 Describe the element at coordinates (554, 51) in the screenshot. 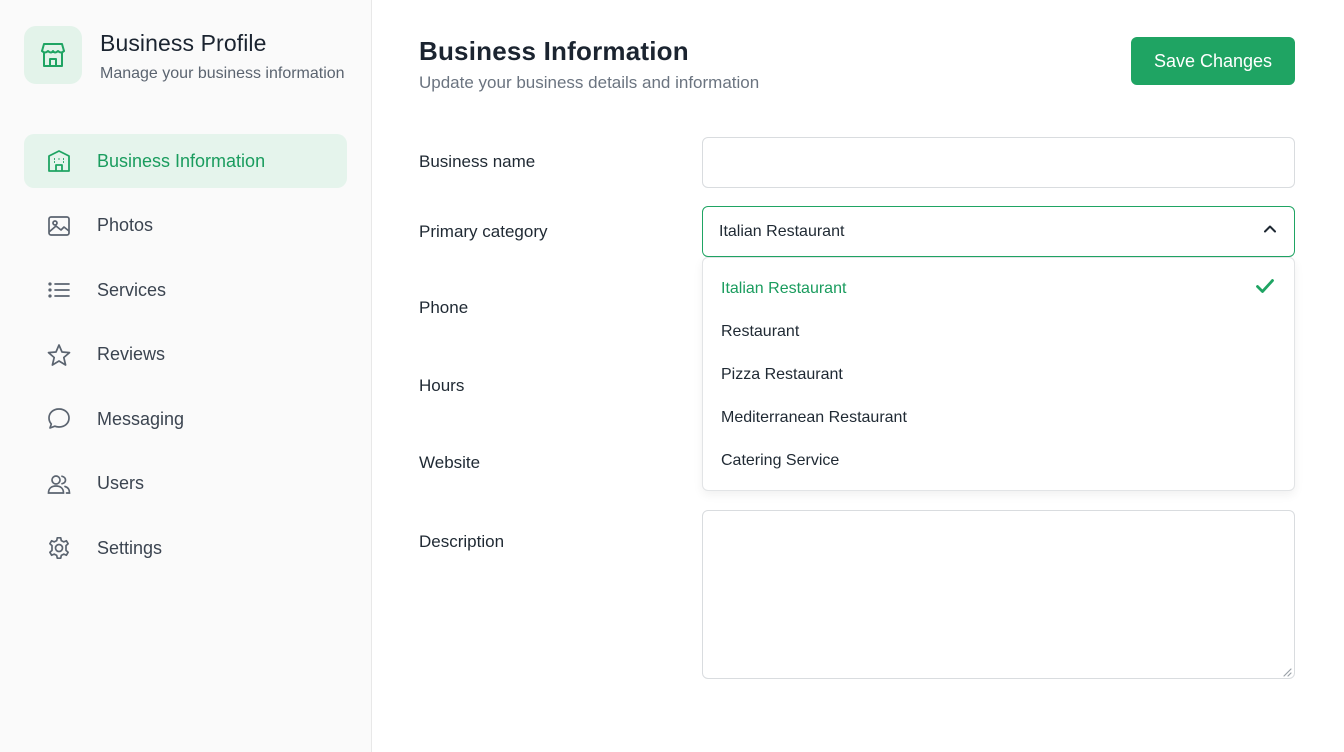

I see `page-title: Business Information` at that location.